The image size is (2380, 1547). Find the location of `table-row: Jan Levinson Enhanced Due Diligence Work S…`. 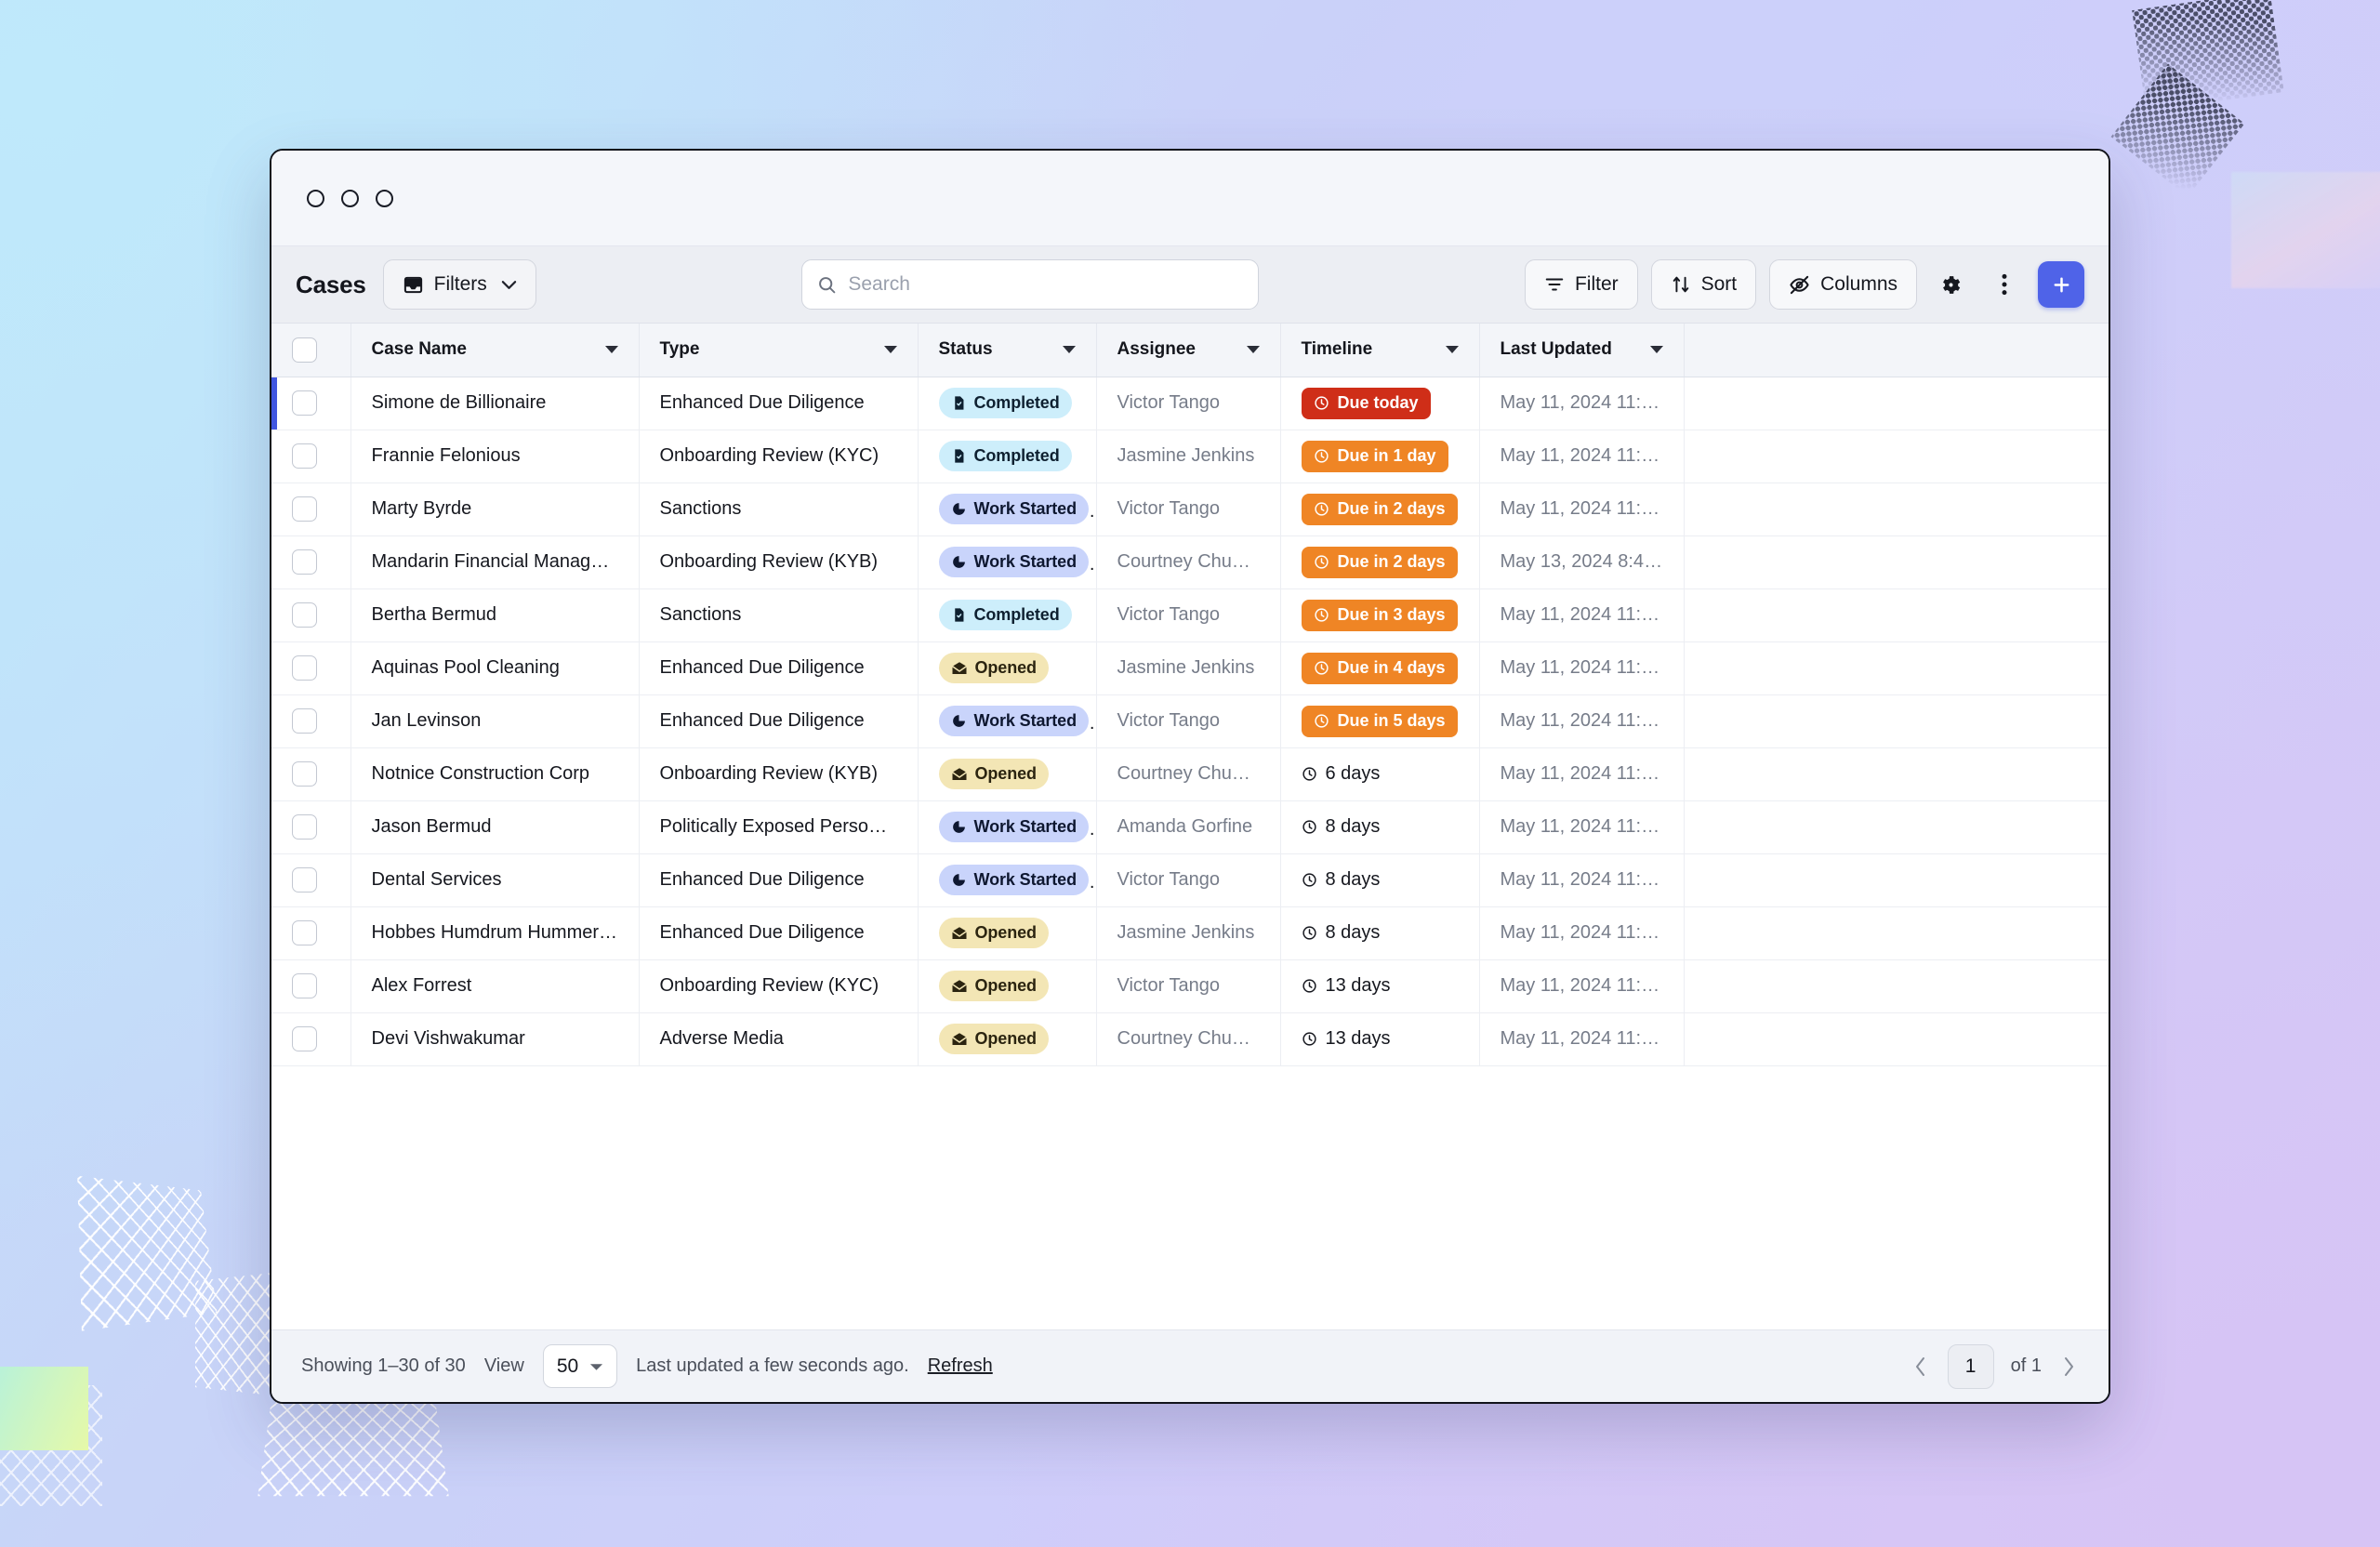

table-row: Jan Levinson Enhanced Due Diligence Work S… is located at coordinates (1190, 721).